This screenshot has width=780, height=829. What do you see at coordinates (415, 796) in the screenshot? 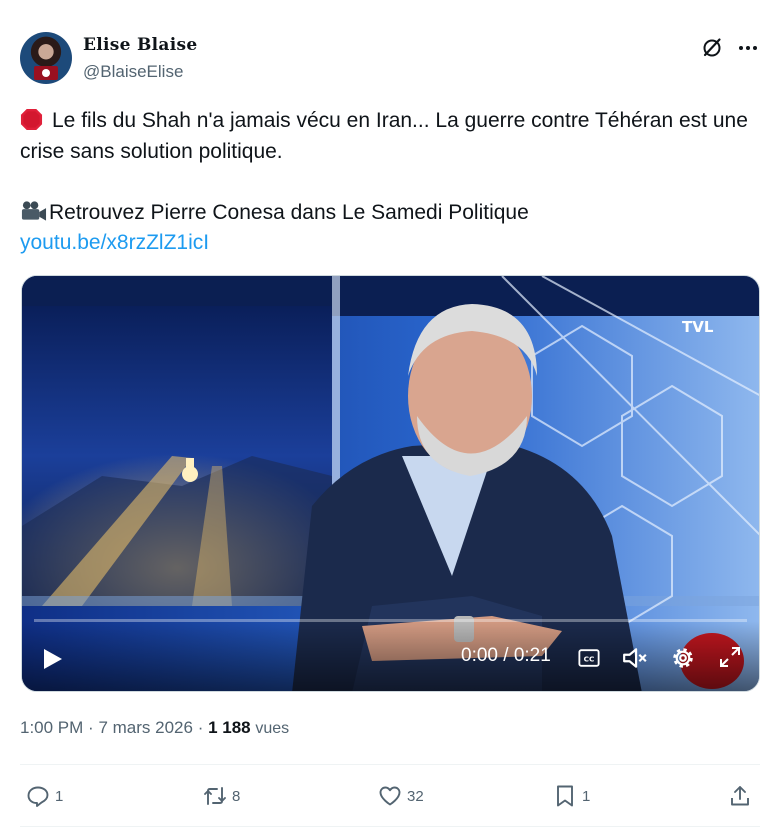
I see `like-count: 32` at bounding box center [415, 796].